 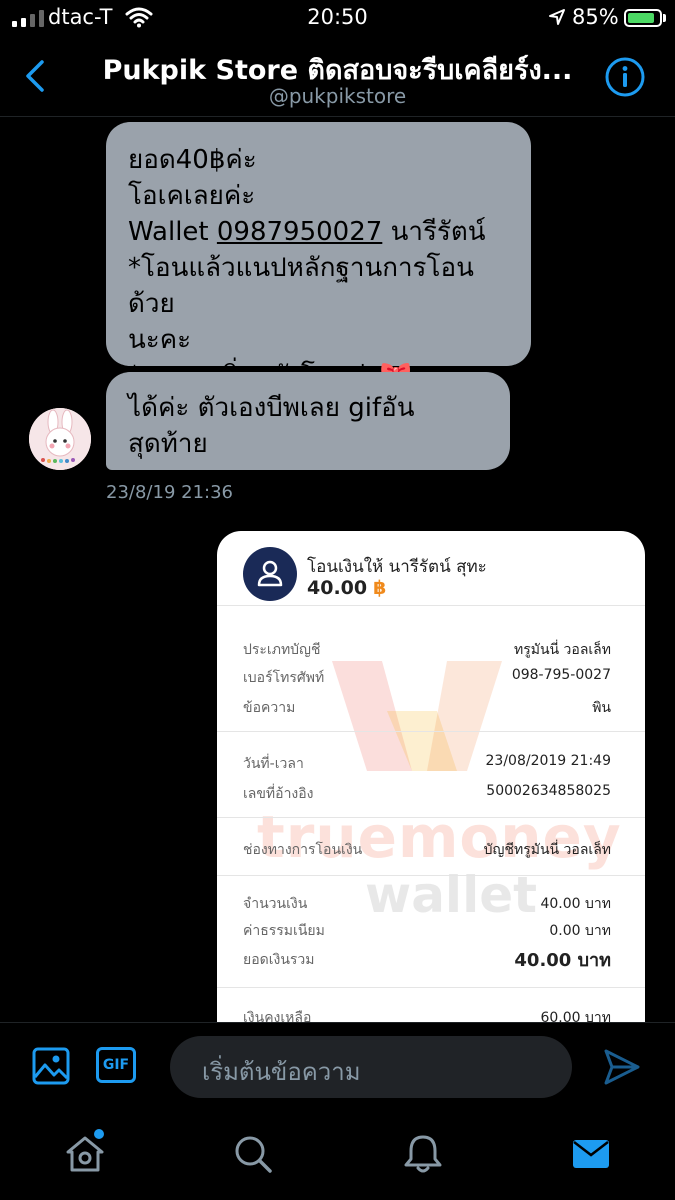 I want to click on receipt-title: โอนเงินให้ นารีรัตน์ สุทะ, so click(x=397, y=567).